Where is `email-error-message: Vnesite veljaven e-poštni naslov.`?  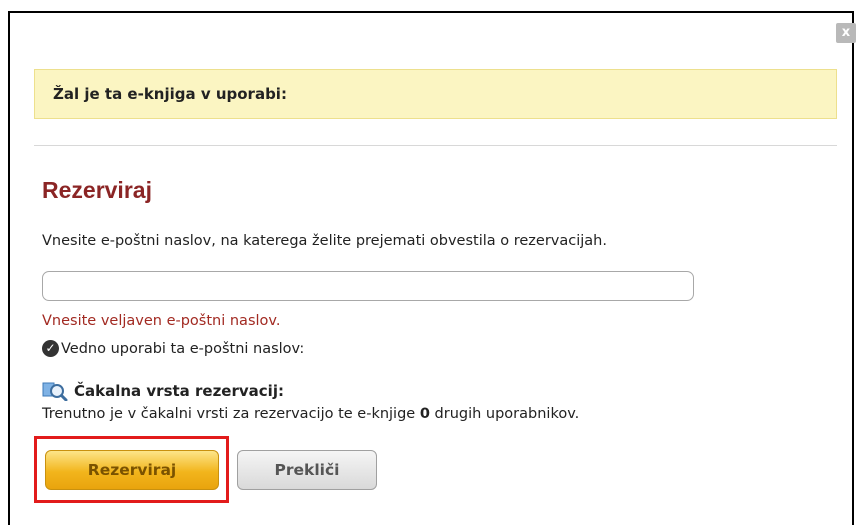
email-error-message: Vnesite veljaven e-poštni naslov. is located at coordinates (161, 321).